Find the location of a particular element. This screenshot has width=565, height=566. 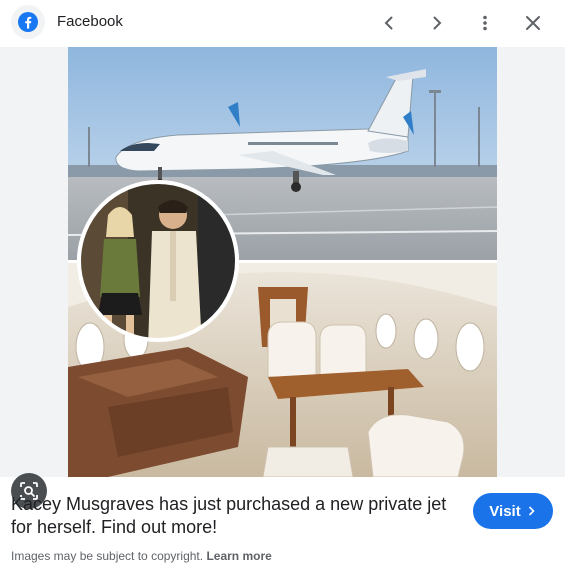

next-button is located at coordinates (437, 23).